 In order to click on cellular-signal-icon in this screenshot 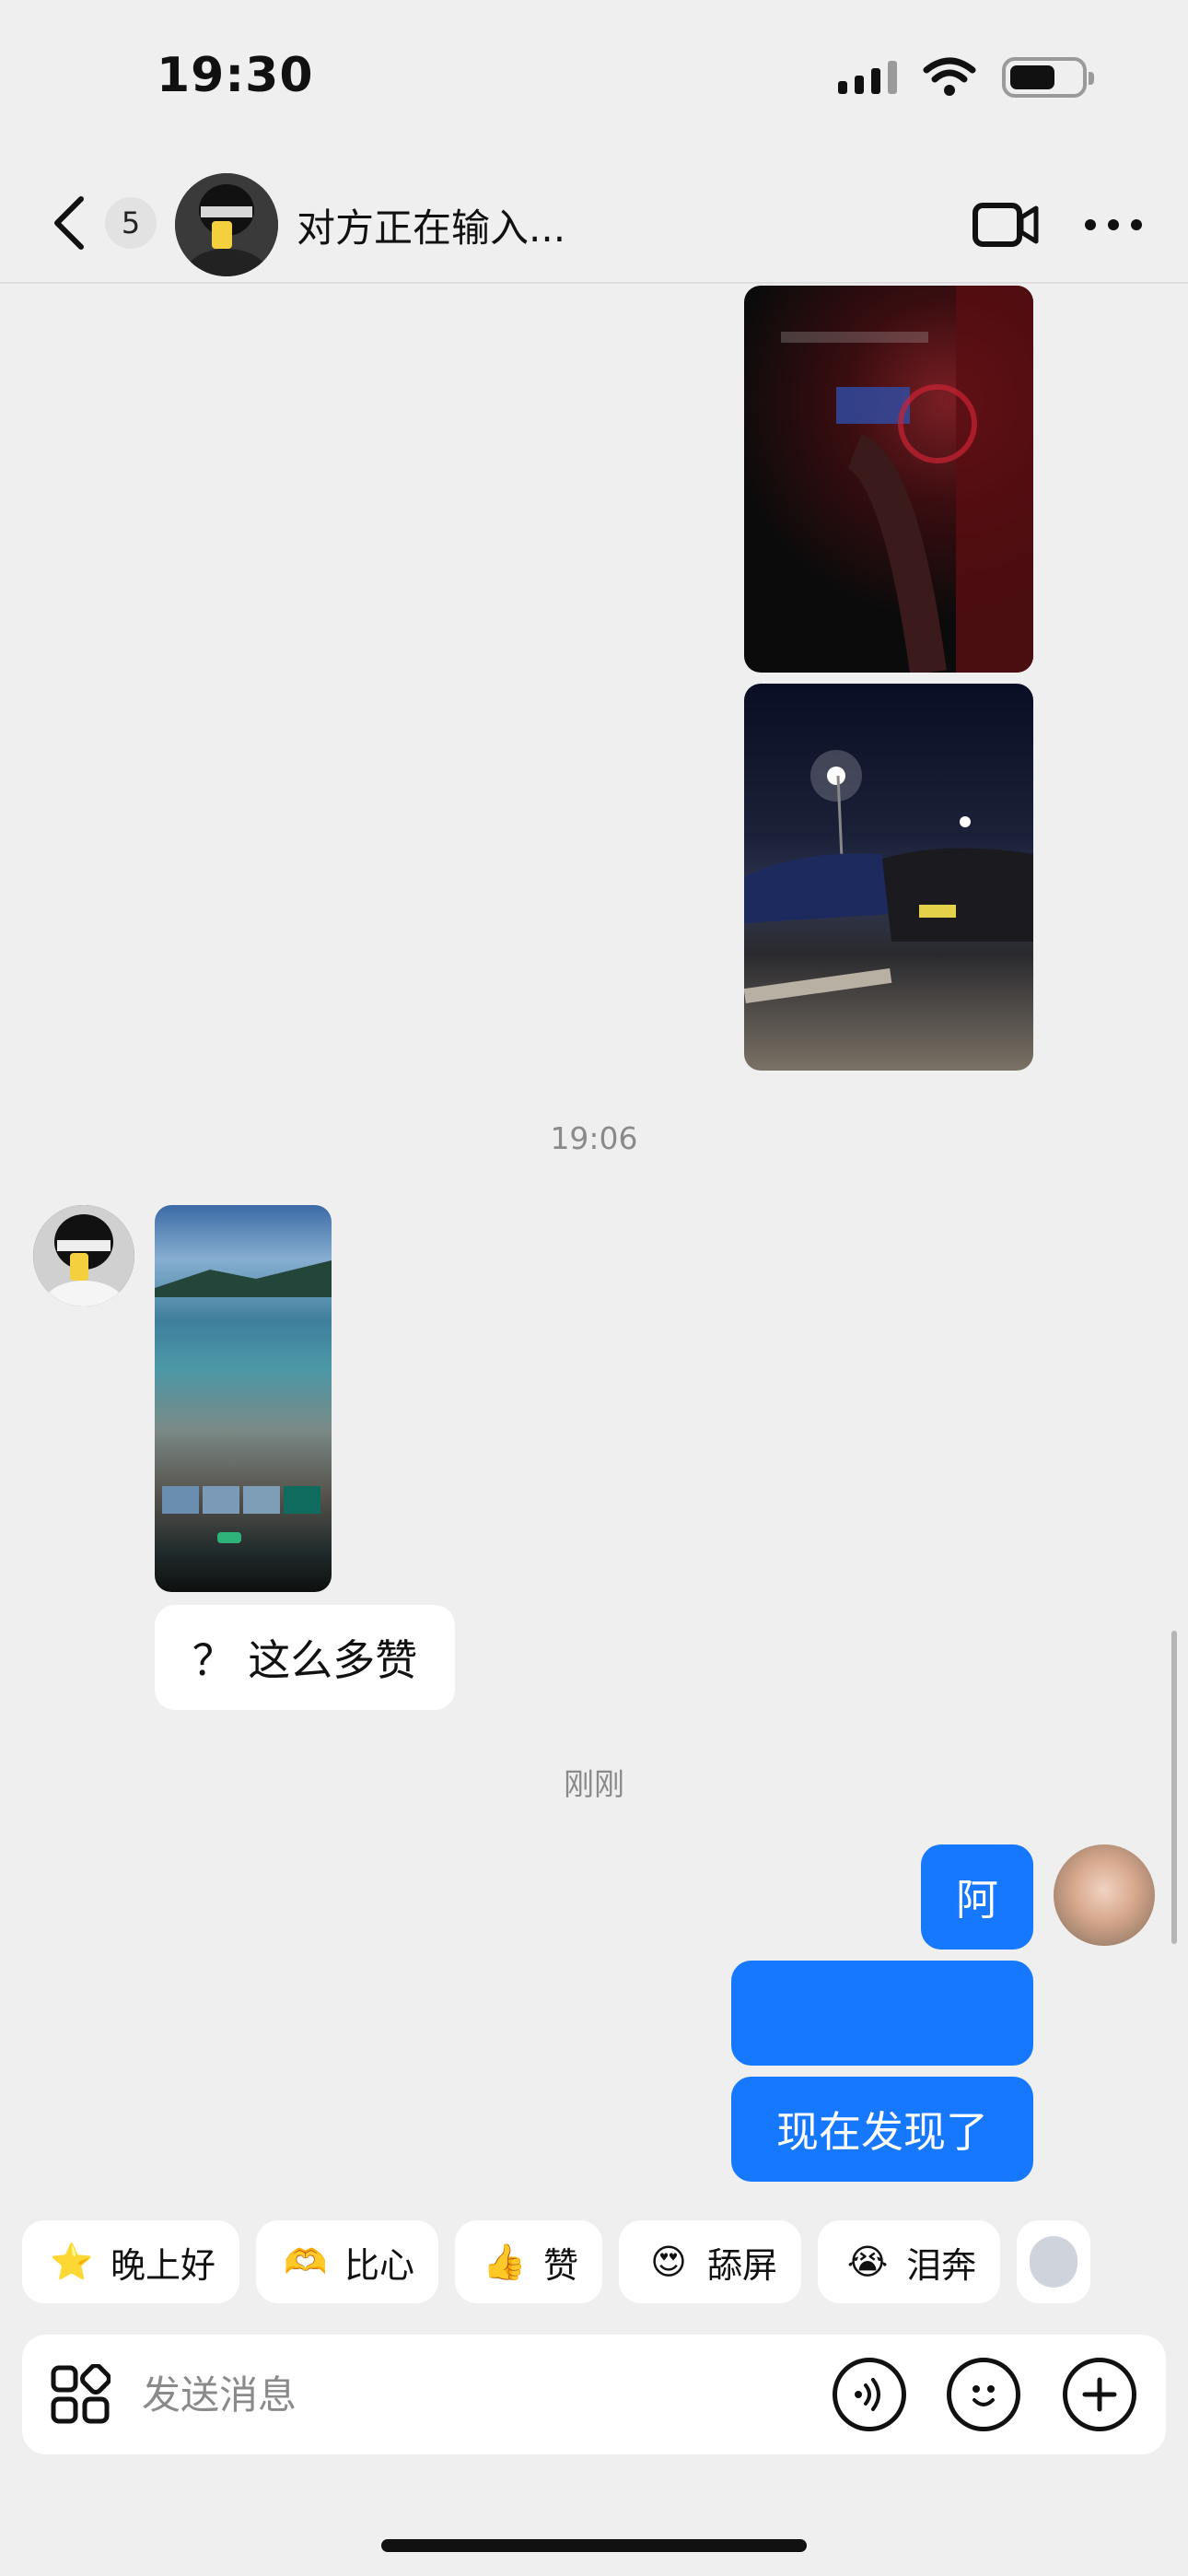, I will do `click(867, 77)`.